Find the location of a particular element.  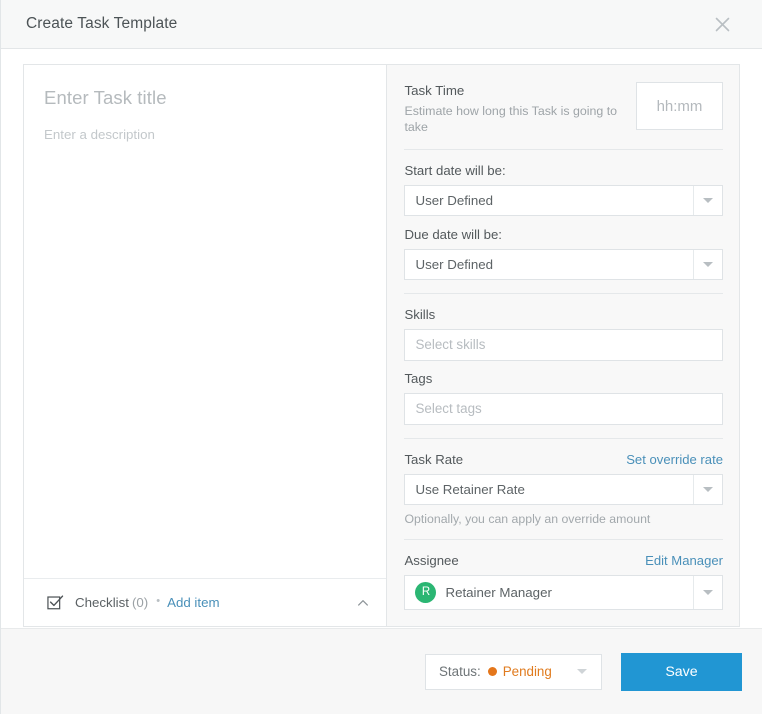

task-rate-value: Use Retainer Rate is located at coordinates (470, 489).